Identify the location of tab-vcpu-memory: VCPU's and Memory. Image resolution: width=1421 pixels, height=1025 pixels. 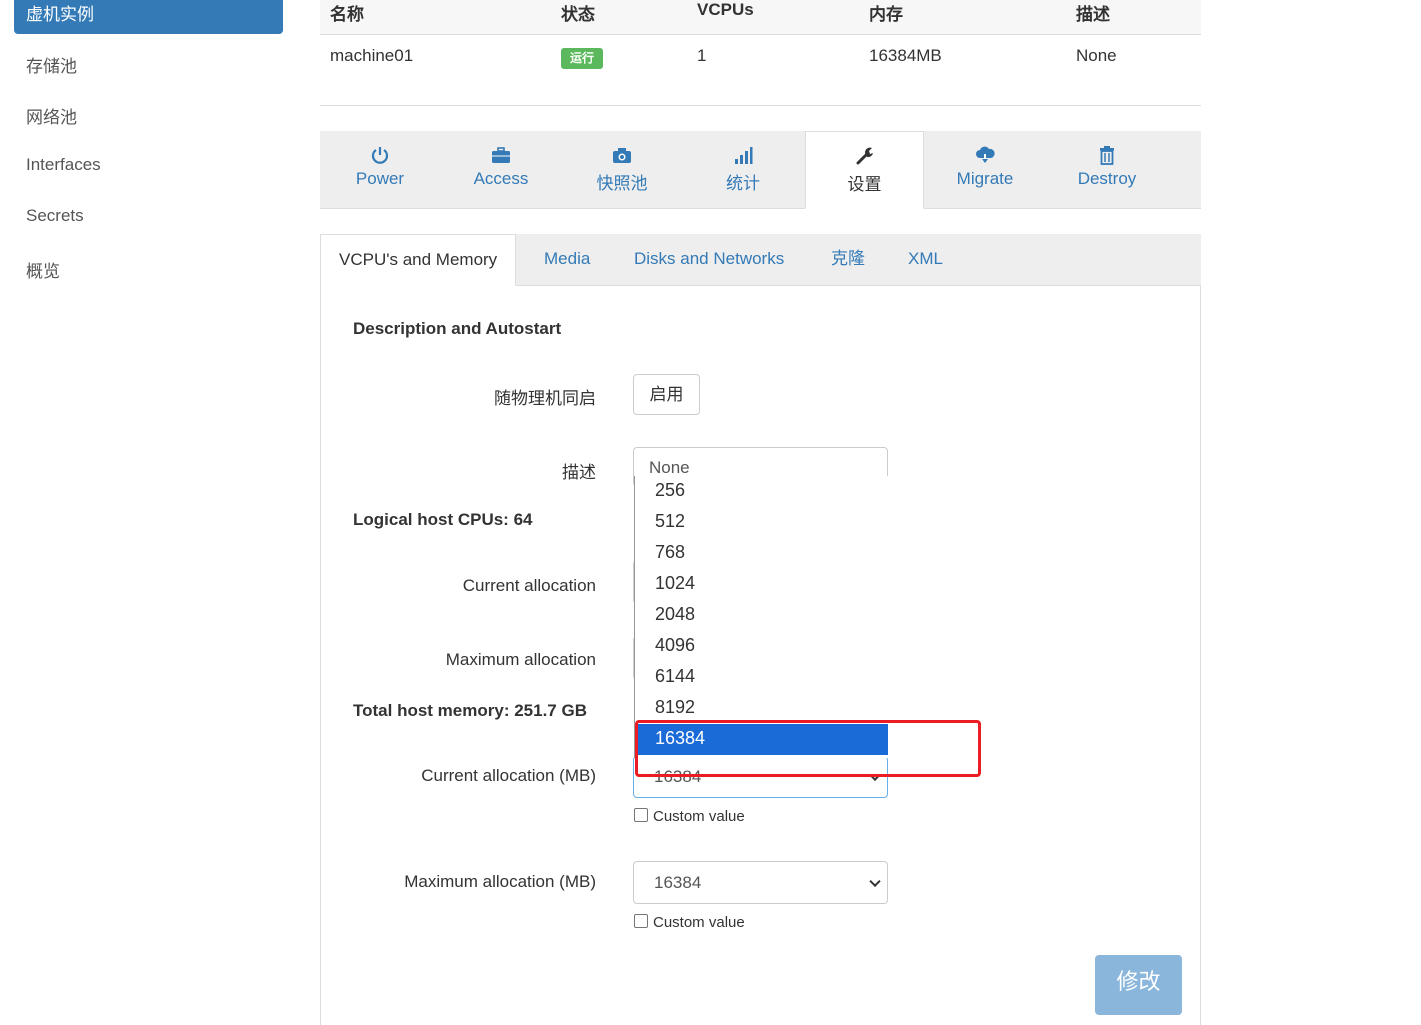
(418, 260).